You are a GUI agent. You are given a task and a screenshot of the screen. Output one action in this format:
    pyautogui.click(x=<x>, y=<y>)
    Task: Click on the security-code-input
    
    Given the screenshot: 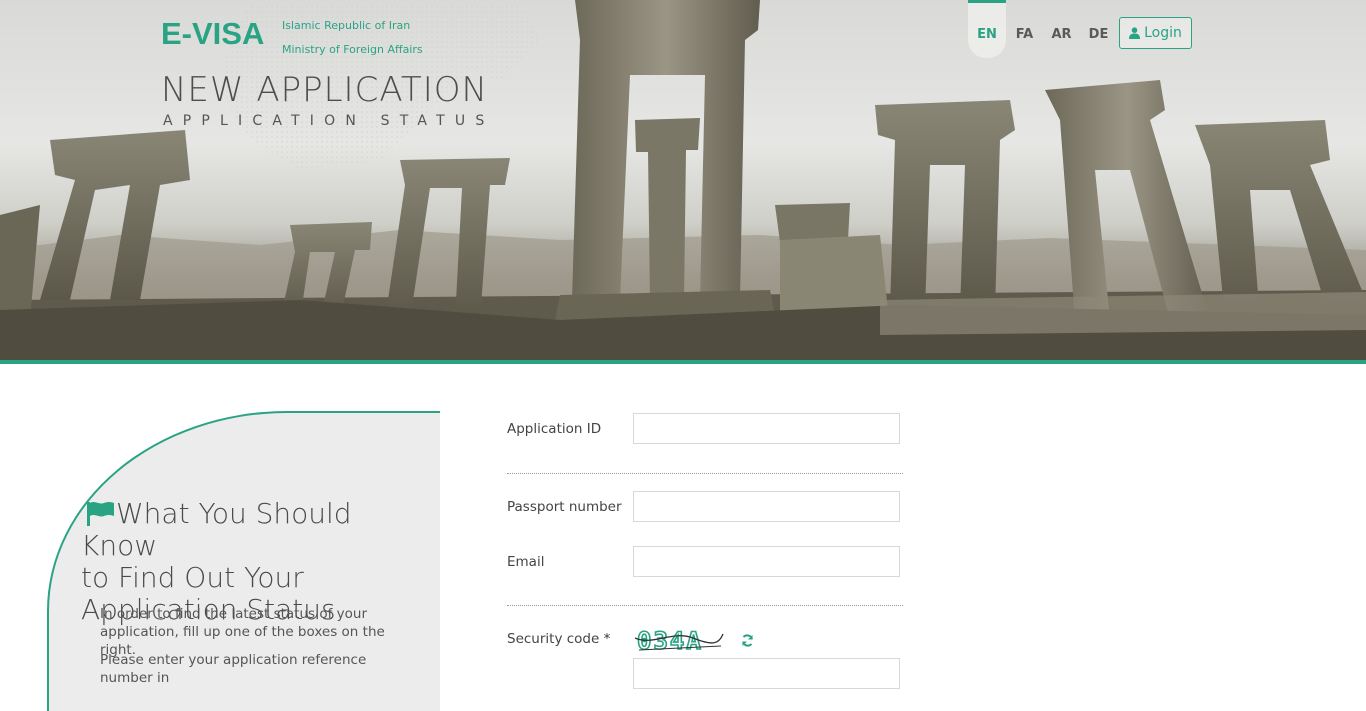 What is the action you would take?
    pyautogui.click(x=766, y=673)
    